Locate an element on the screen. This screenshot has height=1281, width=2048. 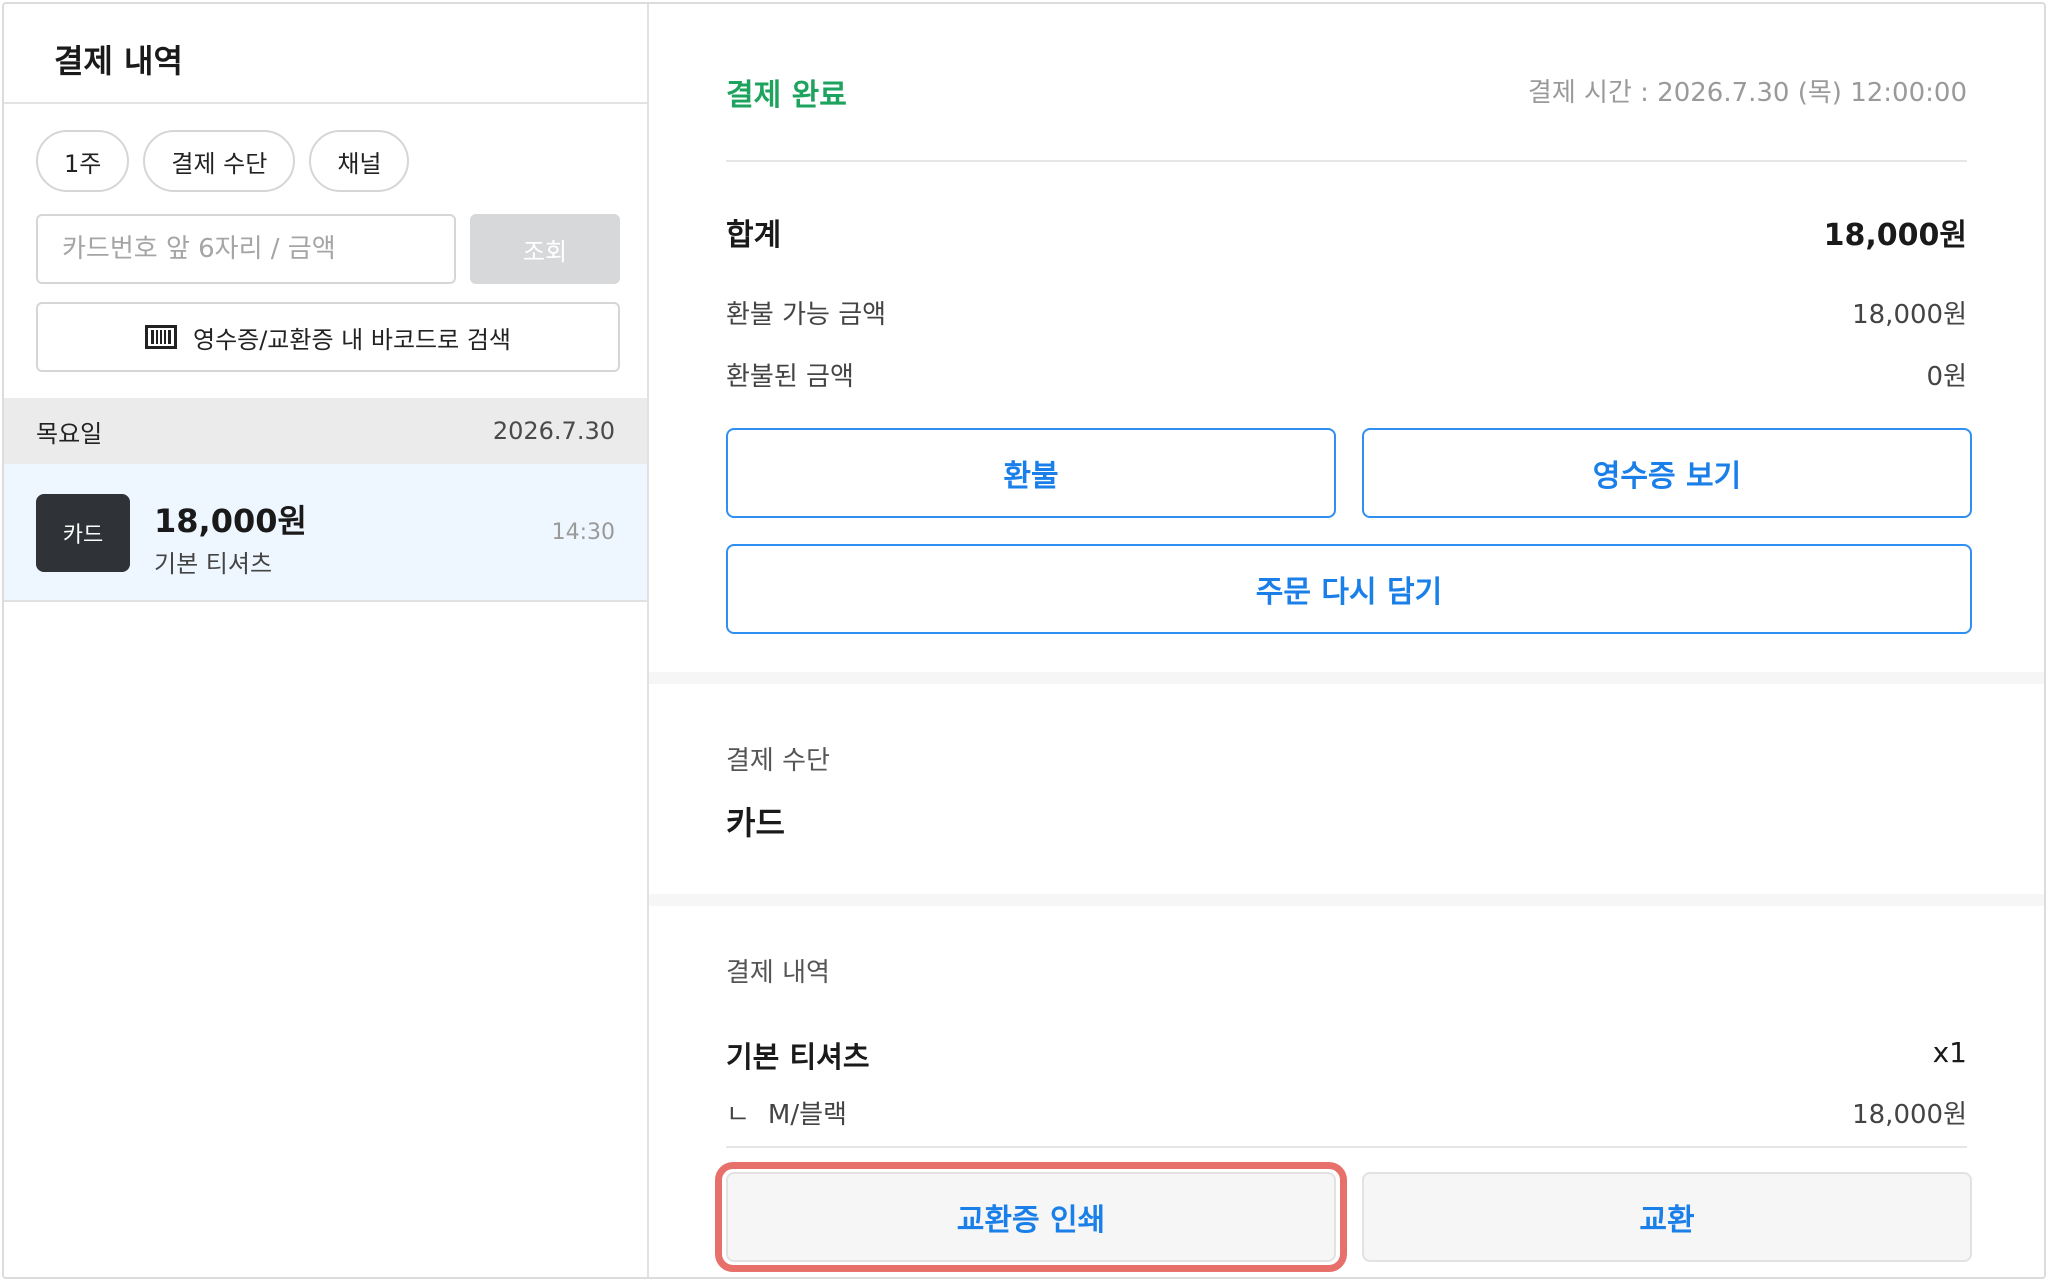
panel-title: 결제 내역 is located at coordinates (118, 61).